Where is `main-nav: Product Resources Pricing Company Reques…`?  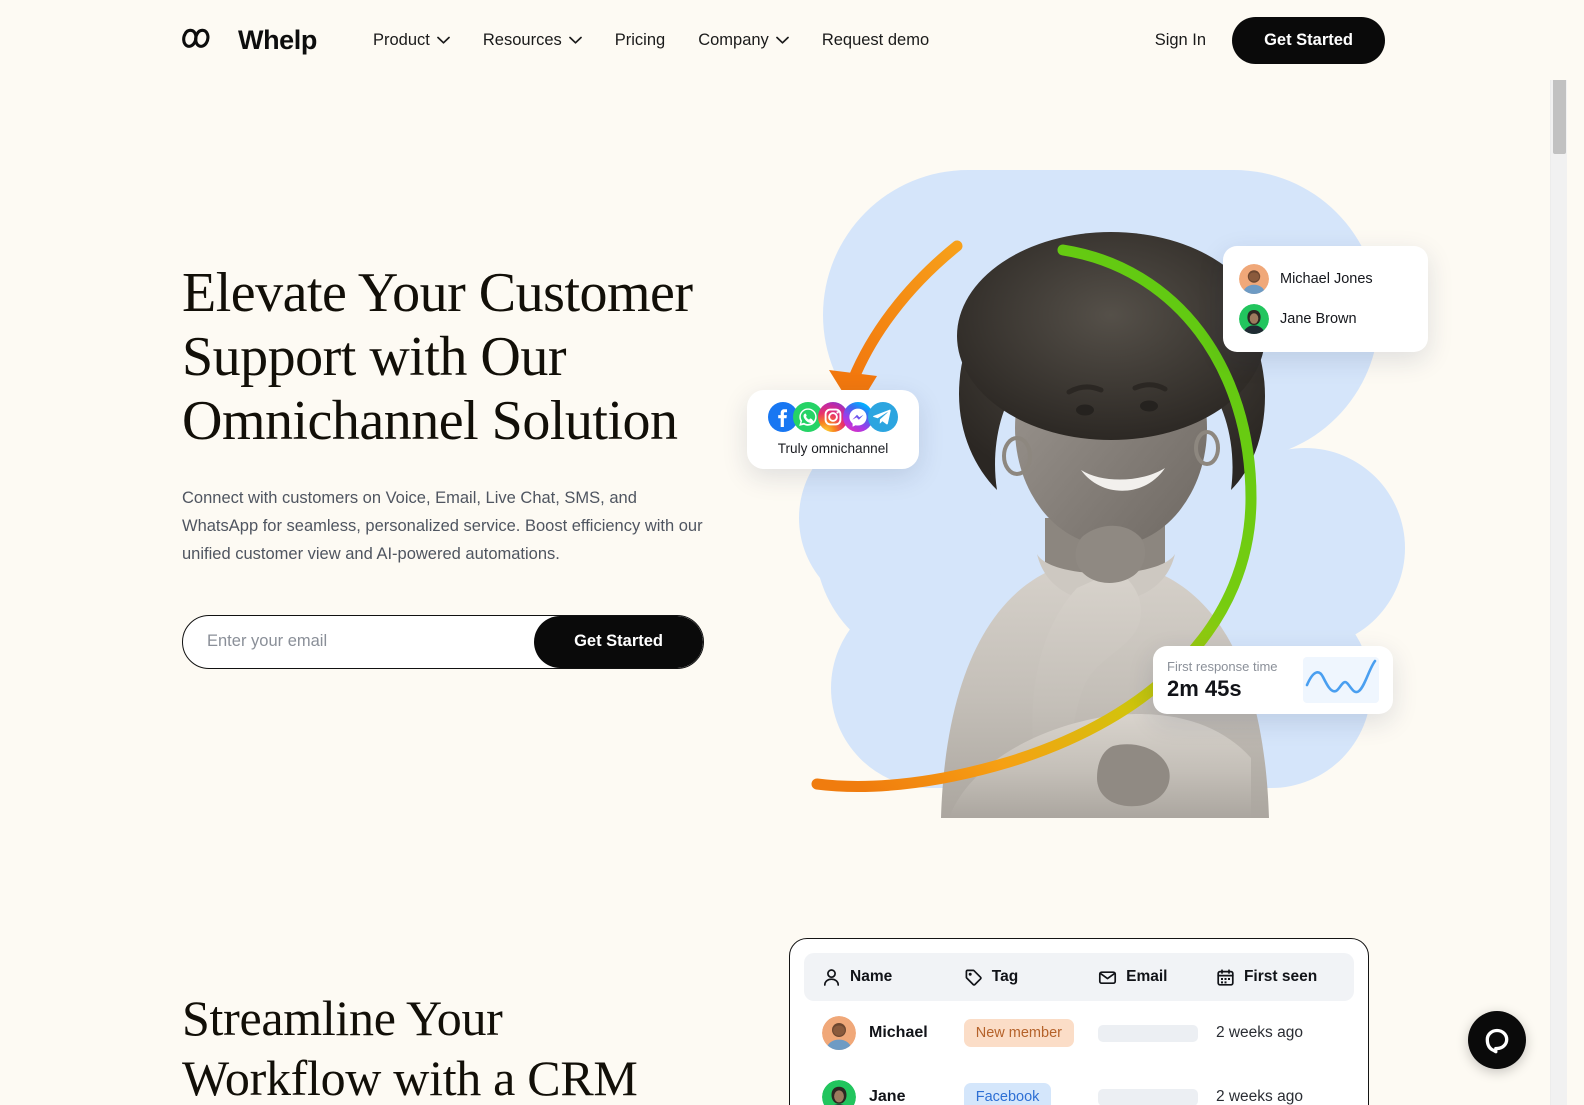
main-nav: Product Resources Pricing Company Reques… is located at coordinates (651, 40).